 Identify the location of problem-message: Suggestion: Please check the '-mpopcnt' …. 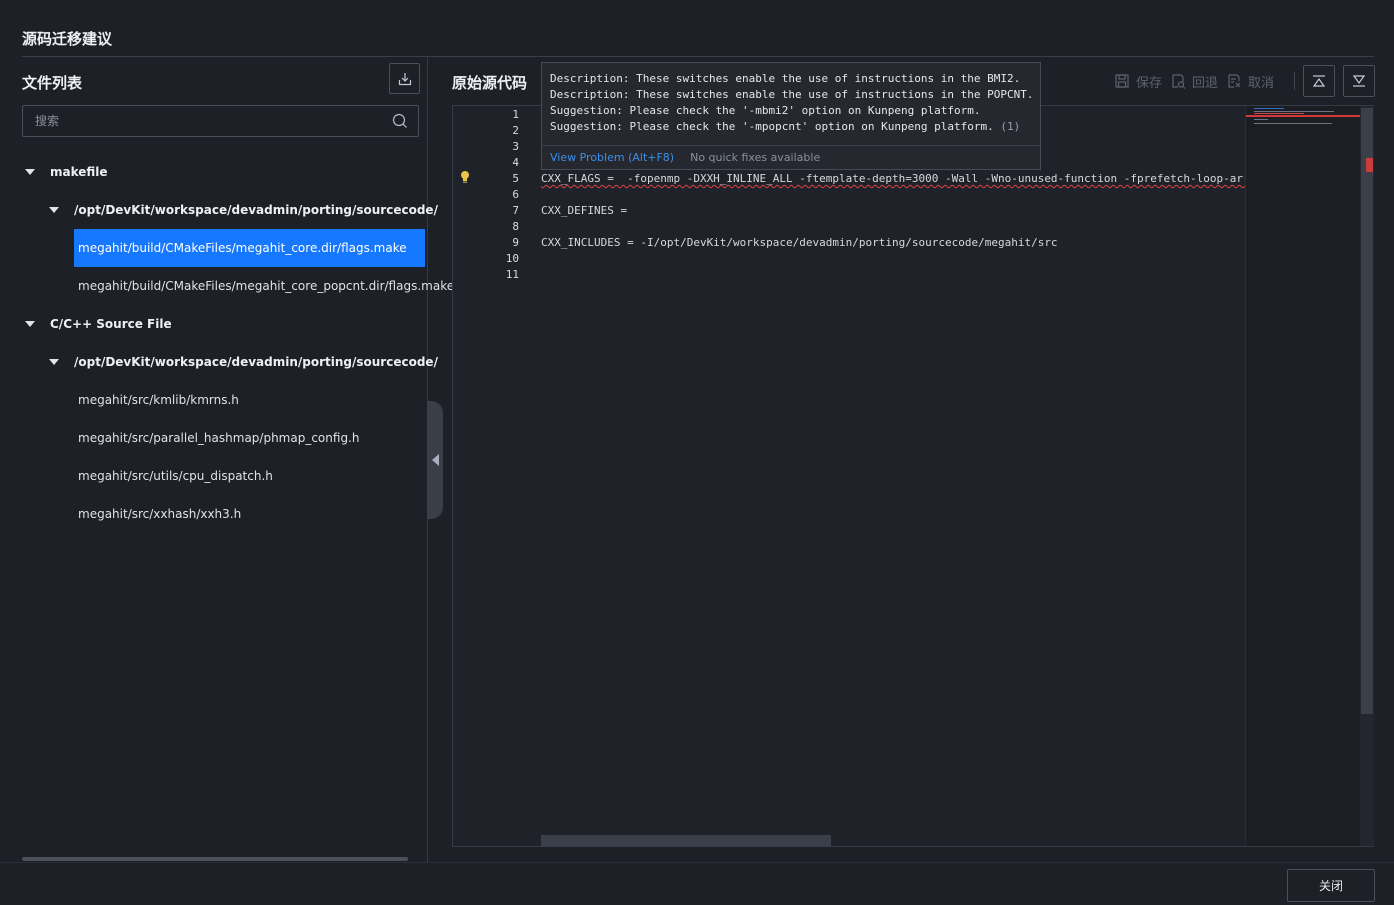
(772, 126).